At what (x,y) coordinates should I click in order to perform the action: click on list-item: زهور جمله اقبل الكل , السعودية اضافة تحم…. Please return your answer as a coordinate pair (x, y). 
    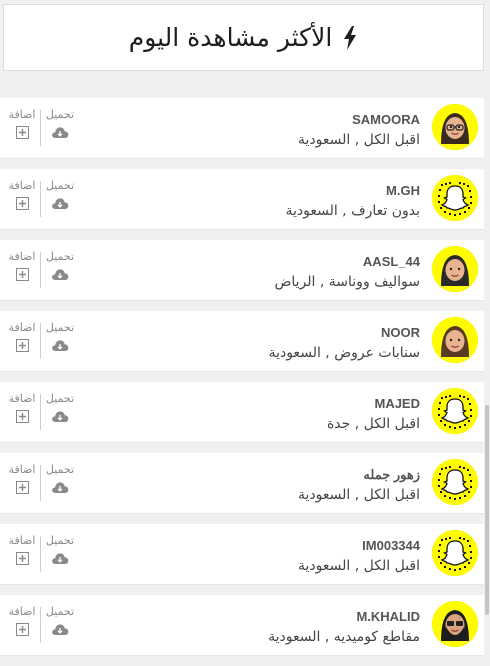
    Looking at the image, I should click on (242, 483).